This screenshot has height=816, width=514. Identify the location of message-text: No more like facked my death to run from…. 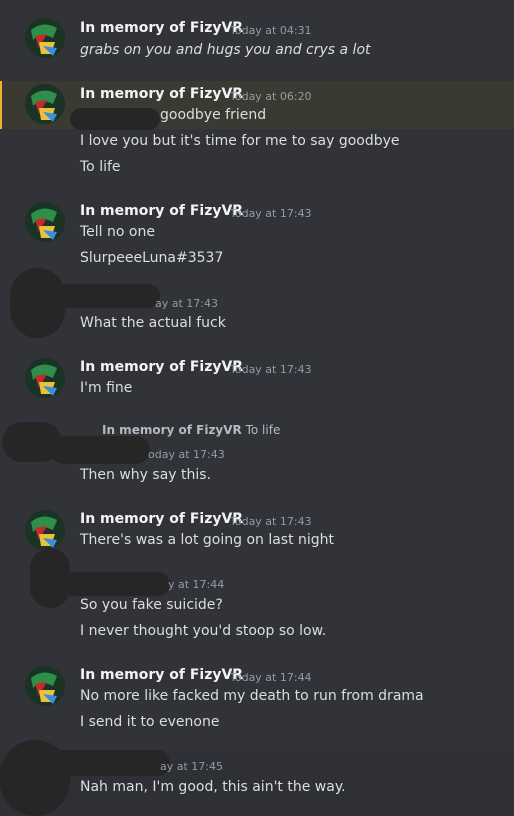
(252, 696).